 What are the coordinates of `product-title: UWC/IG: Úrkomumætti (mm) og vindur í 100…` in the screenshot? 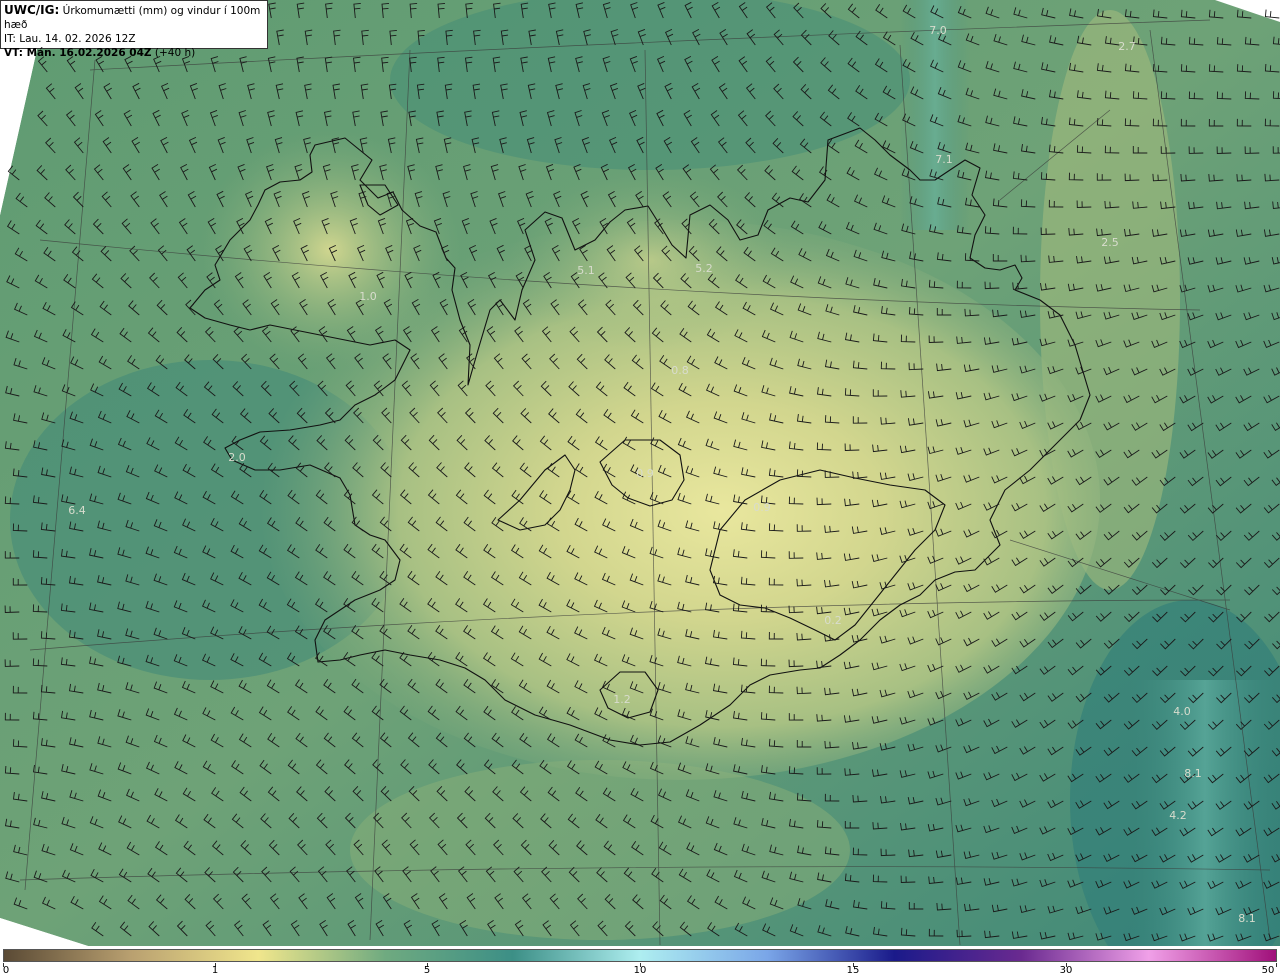 It's located at (132, 17).